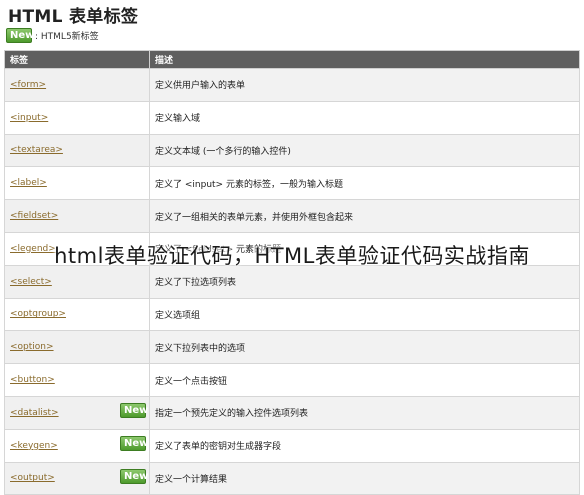 Image resolution: width=584 pixels, height=495 pixels. I want to click on table-row: <keygen> New 定义了表单的密钥对生成器字段, so click(292, 445).